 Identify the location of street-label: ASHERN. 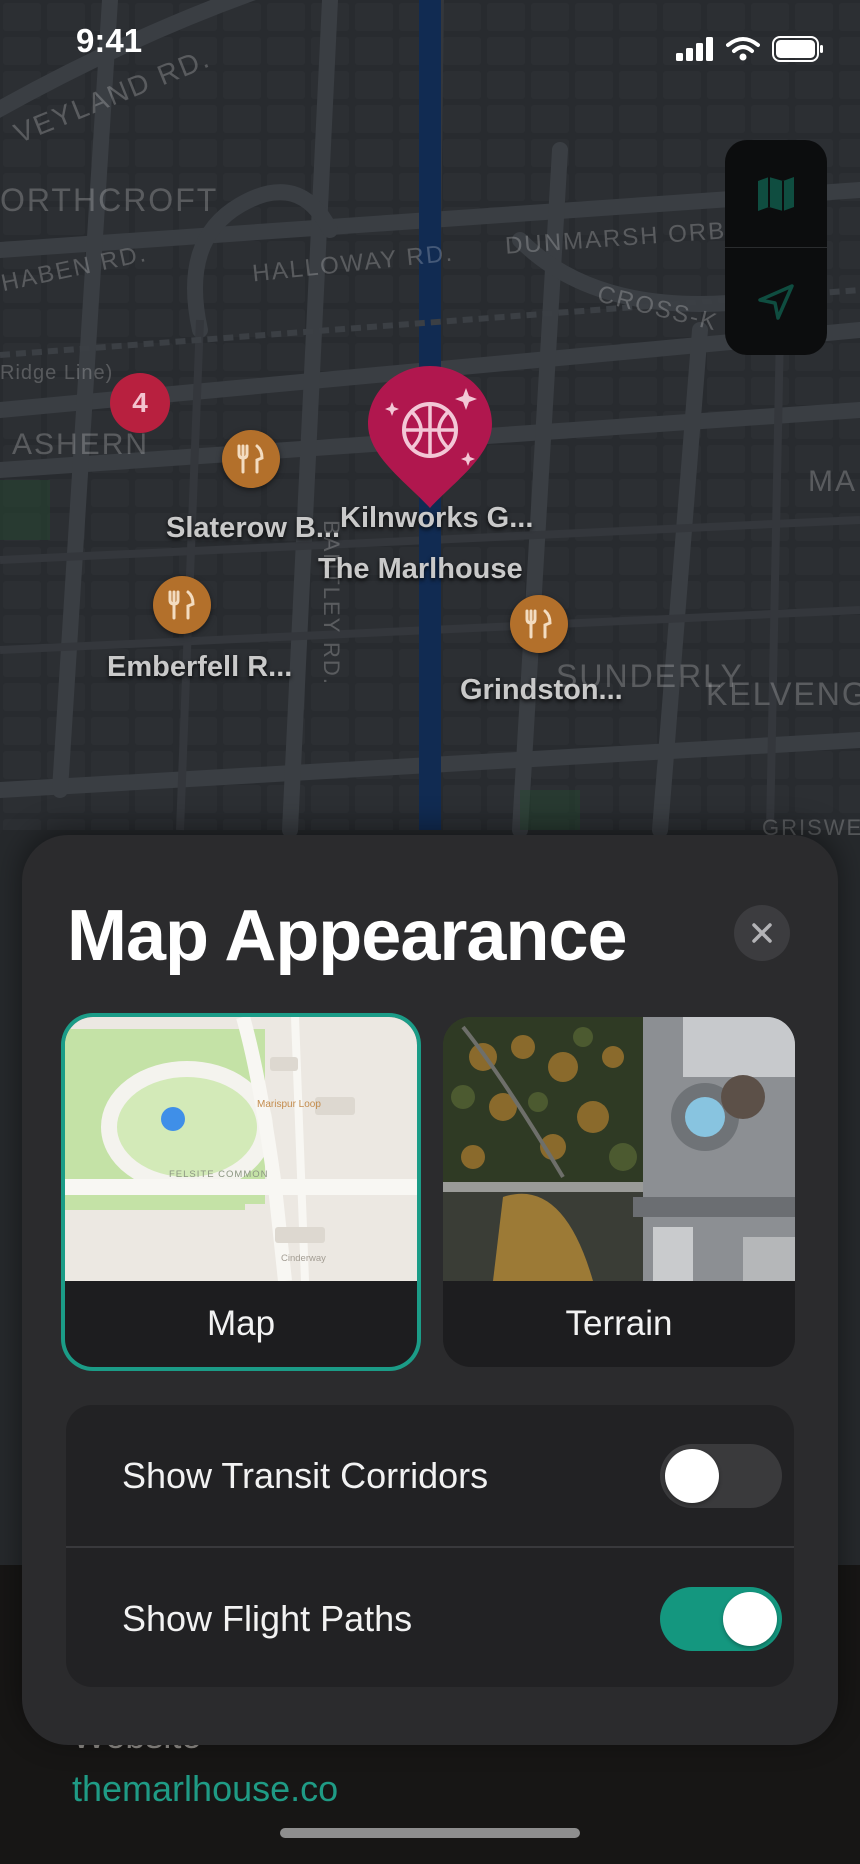
(81, 444).